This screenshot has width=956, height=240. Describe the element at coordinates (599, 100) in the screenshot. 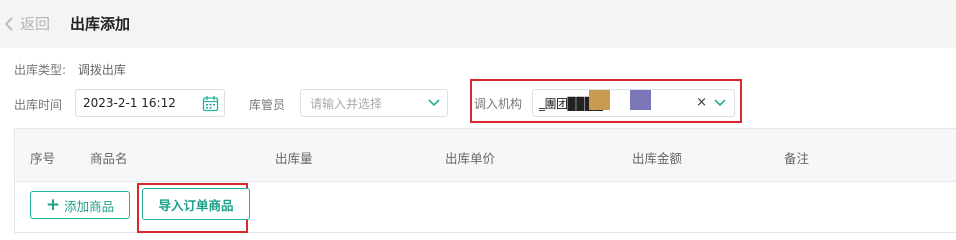

I see `redaction-block-tan` at that location.